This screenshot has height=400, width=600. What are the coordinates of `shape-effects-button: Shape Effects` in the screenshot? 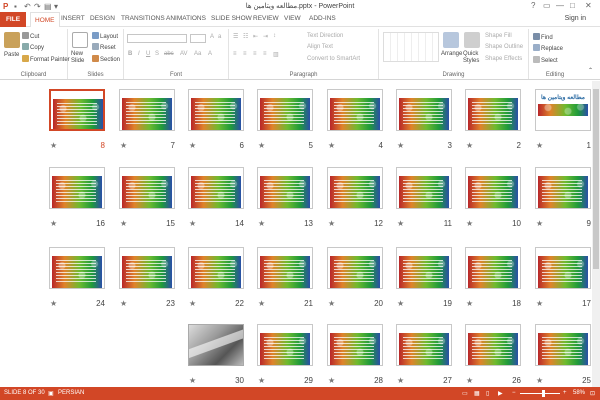 It's located at (503, 59).